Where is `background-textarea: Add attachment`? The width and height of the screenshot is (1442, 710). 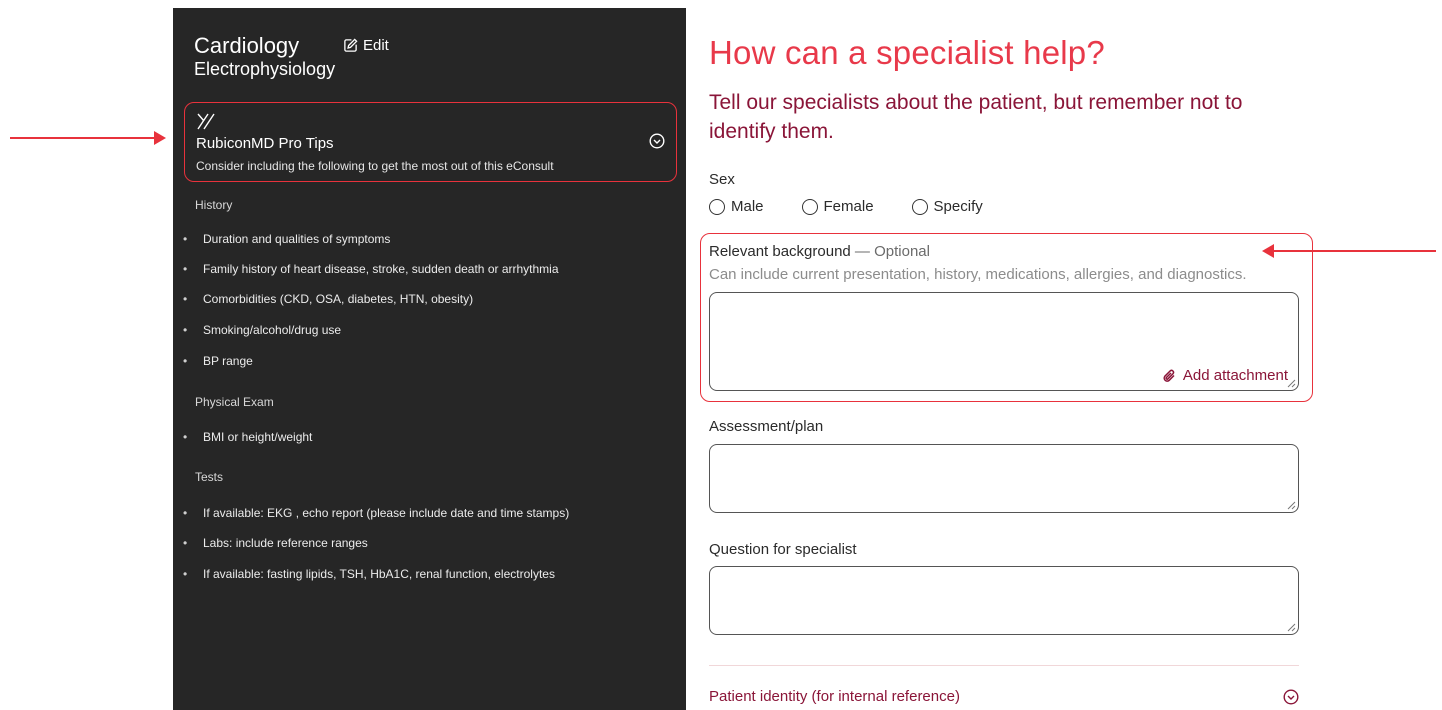 background-textarea: Add attachment is located at coordinates (1004, 341).